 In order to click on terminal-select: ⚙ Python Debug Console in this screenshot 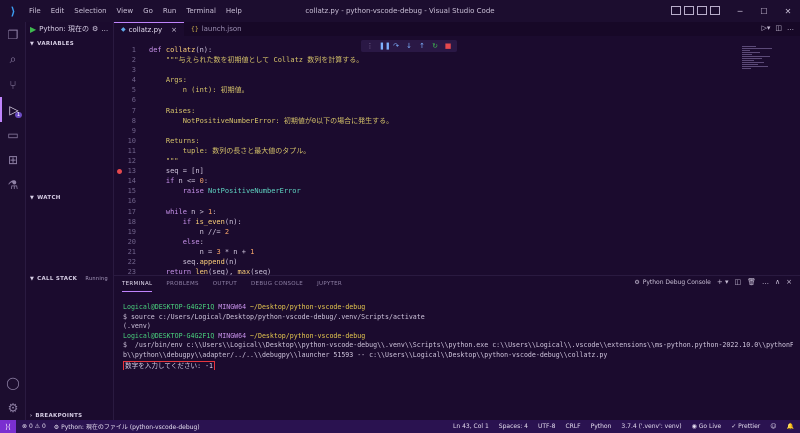, I will do `click(672, 282)`.